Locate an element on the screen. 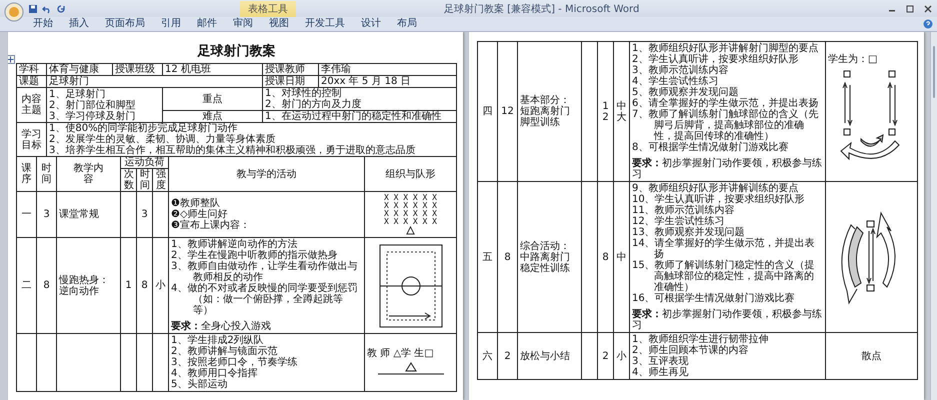 This screenshot has height=400, width=937. legend-text: 教 师 △学 生□ is located at coordinates (401, 353).